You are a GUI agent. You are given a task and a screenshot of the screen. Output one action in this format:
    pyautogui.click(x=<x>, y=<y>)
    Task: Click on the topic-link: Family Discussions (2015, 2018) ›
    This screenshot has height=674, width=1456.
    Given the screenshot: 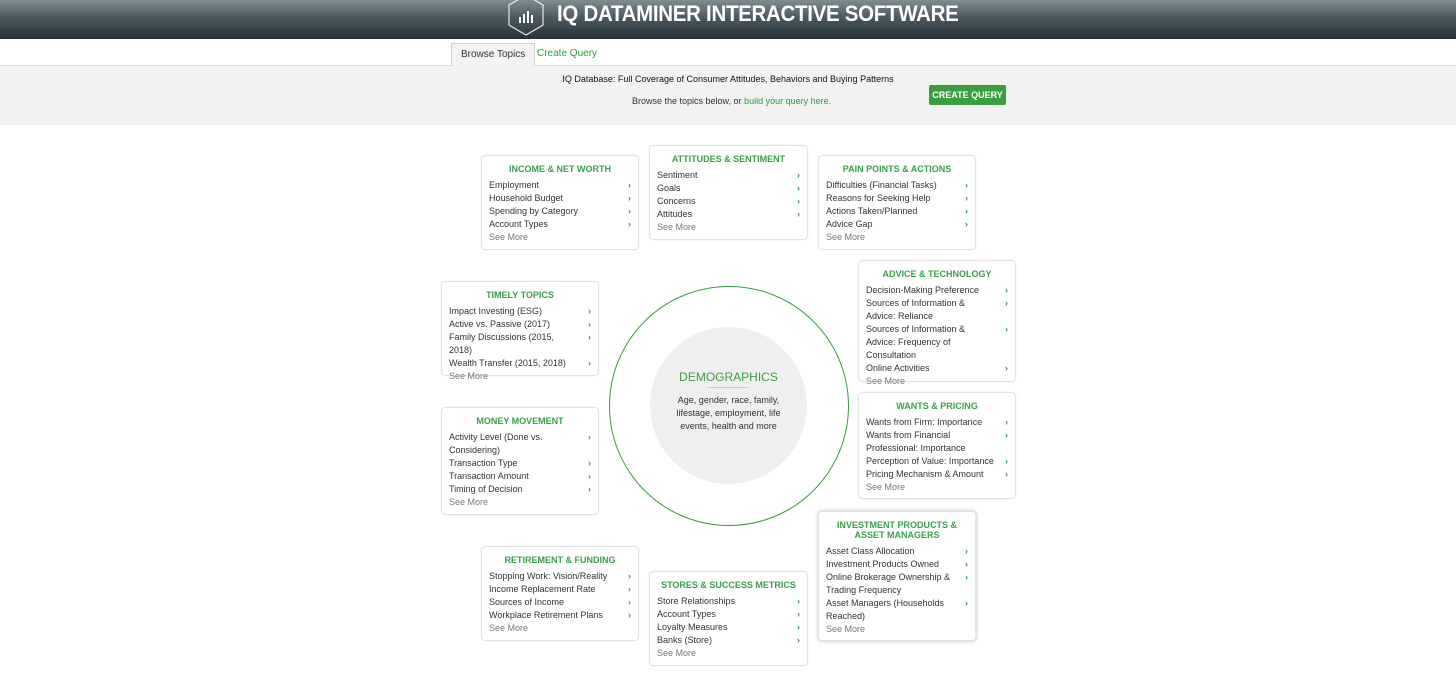 What is the action you would take?
    pyautogui.click(x=520, y=344)
    